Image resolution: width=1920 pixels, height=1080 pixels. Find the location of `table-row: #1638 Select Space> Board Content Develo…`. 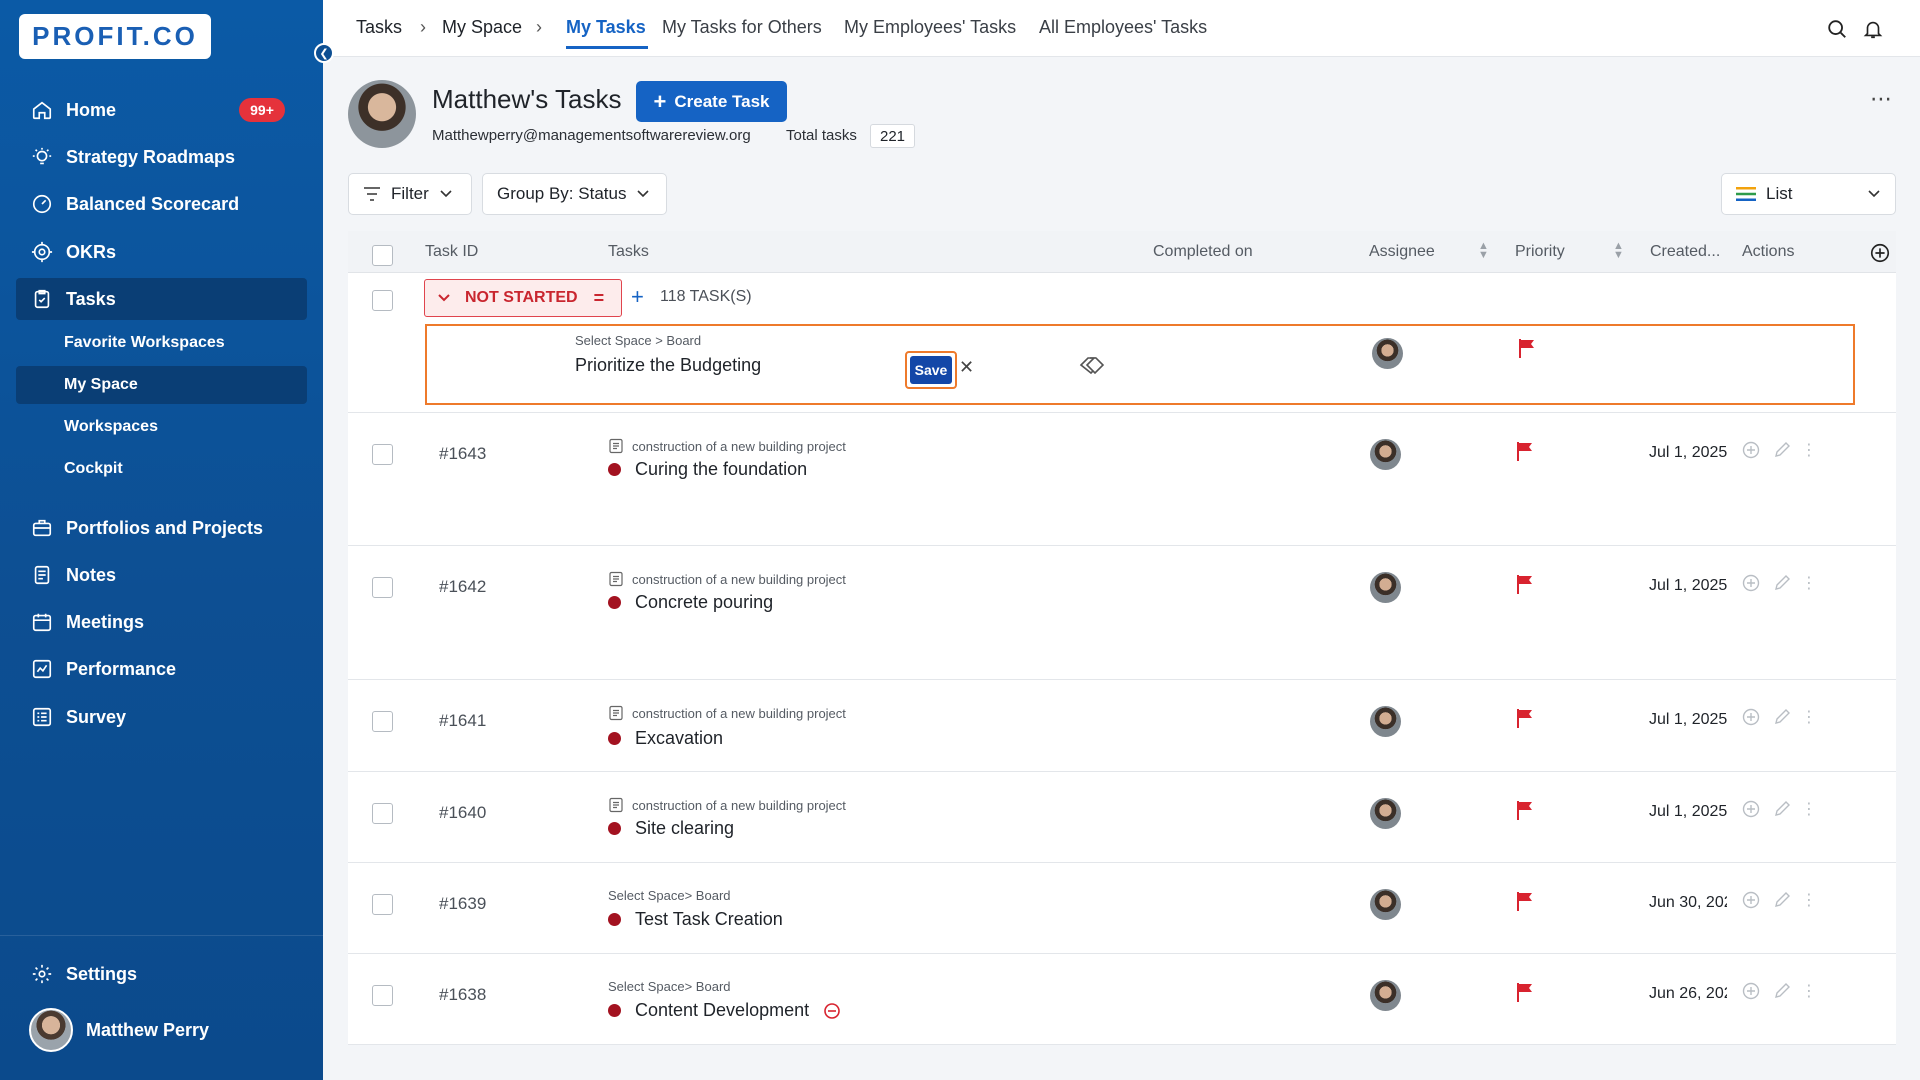

table-row: #1638 Select Space> Board Content Develo… is located at coordinates (1122, 999).